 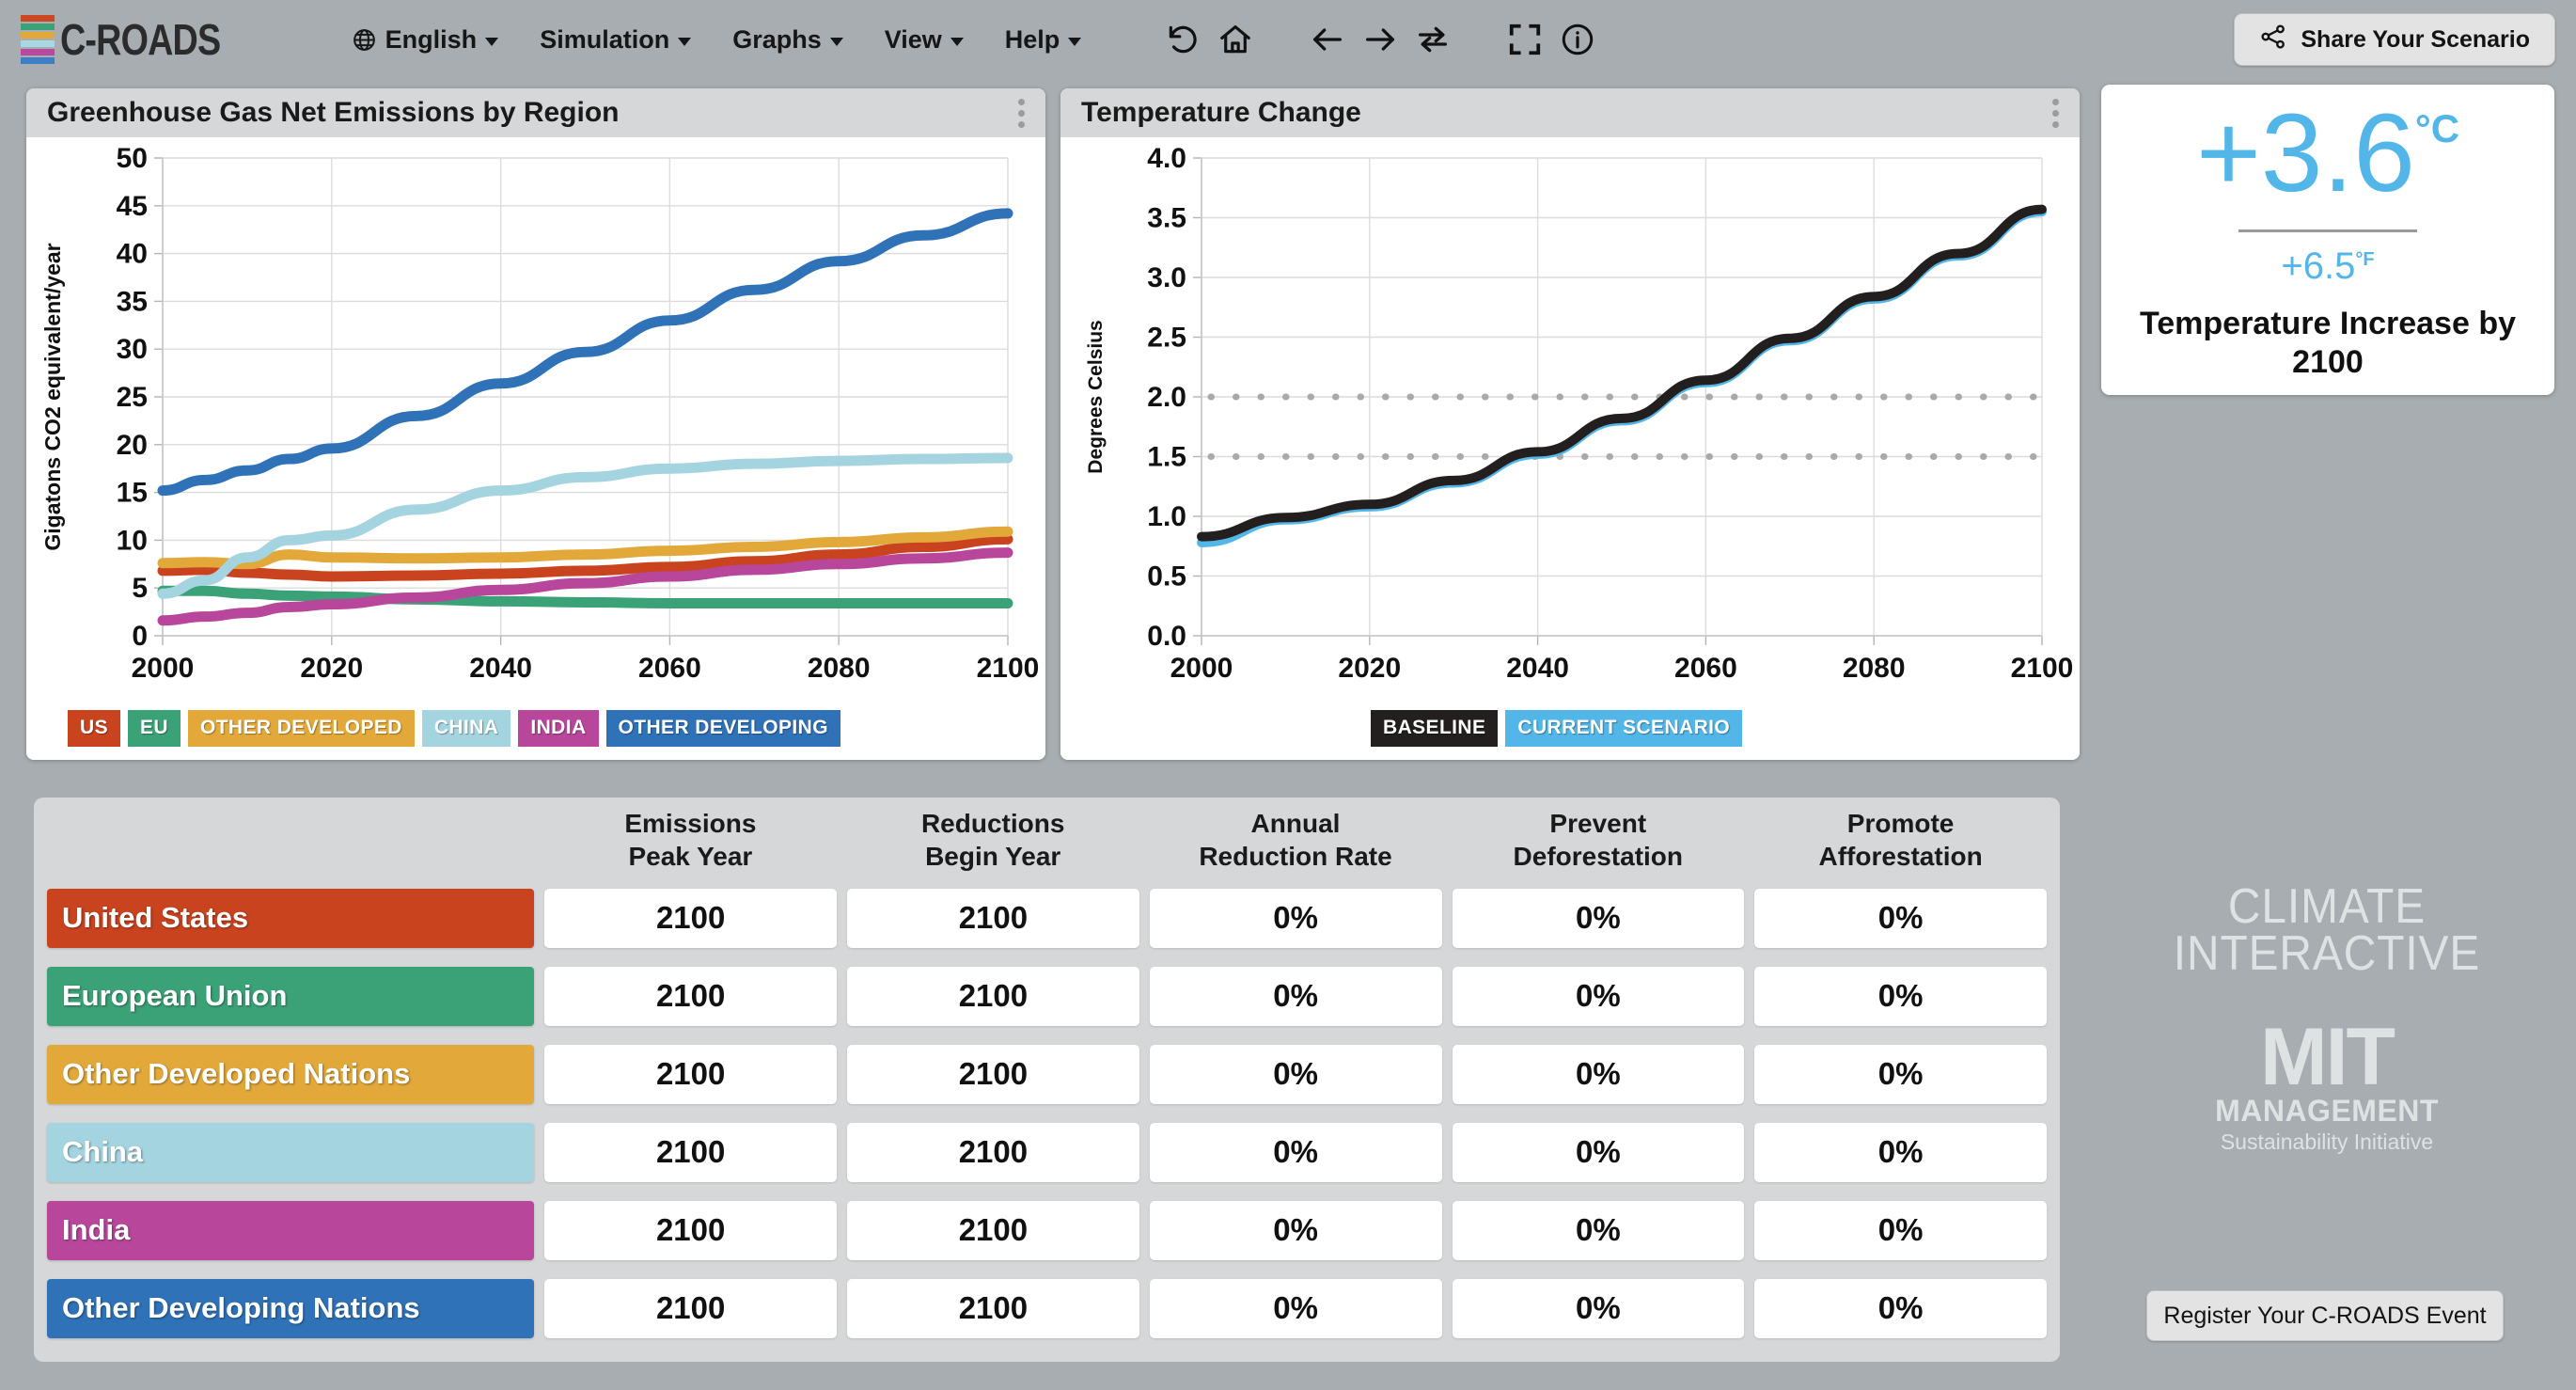 What do you see at coordinates (1167, 516) in the screenshot?
I see `svg-text: 1.0` at bounding box center [1167, 516].